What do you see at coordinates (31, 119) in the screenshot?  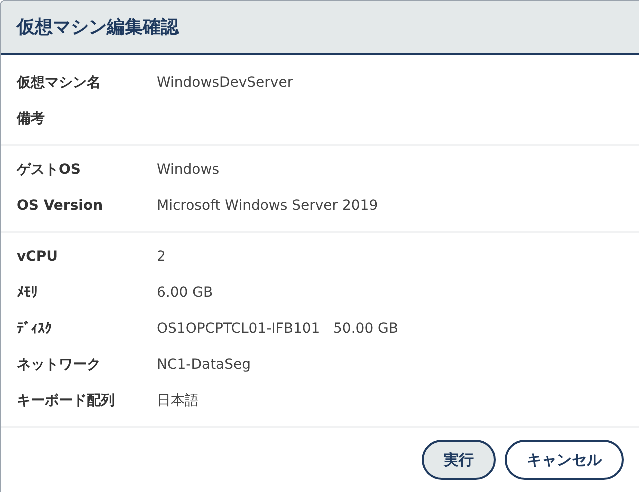 I see `field-label: 備考` at bounding box center [31, 119].